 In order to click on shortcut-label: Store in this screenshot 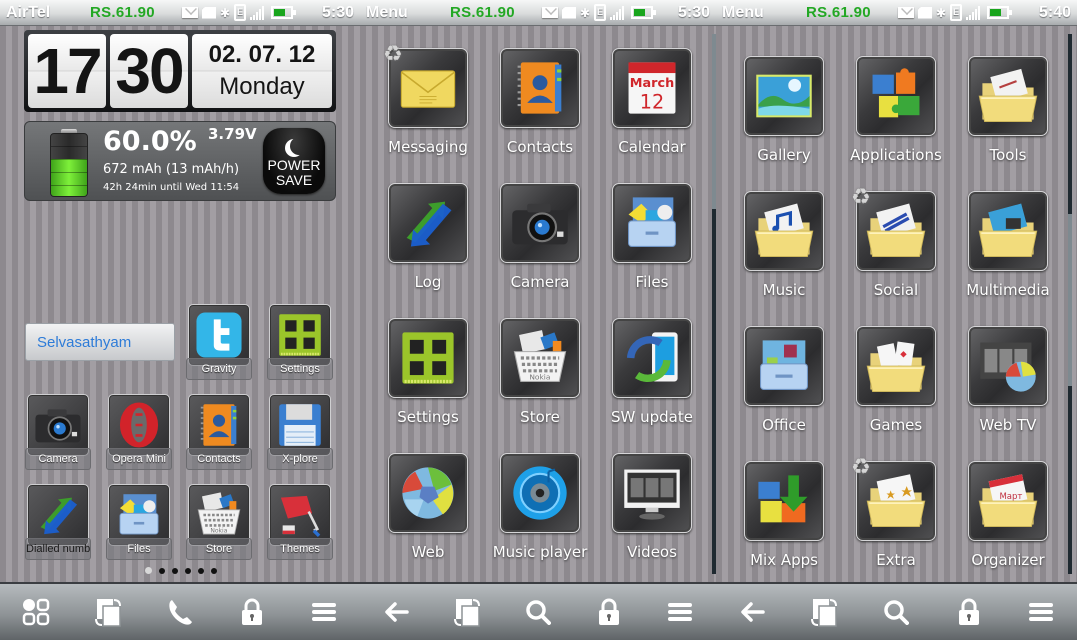, I will do `click(219, 549)`.